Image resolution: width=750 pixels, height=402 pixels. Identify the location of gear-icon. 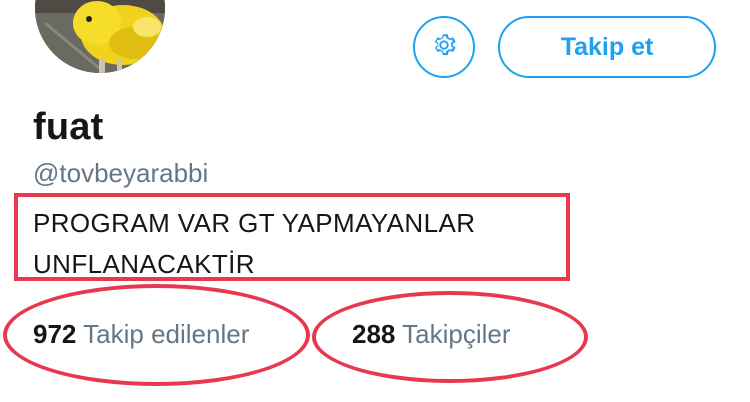
(444, 47).